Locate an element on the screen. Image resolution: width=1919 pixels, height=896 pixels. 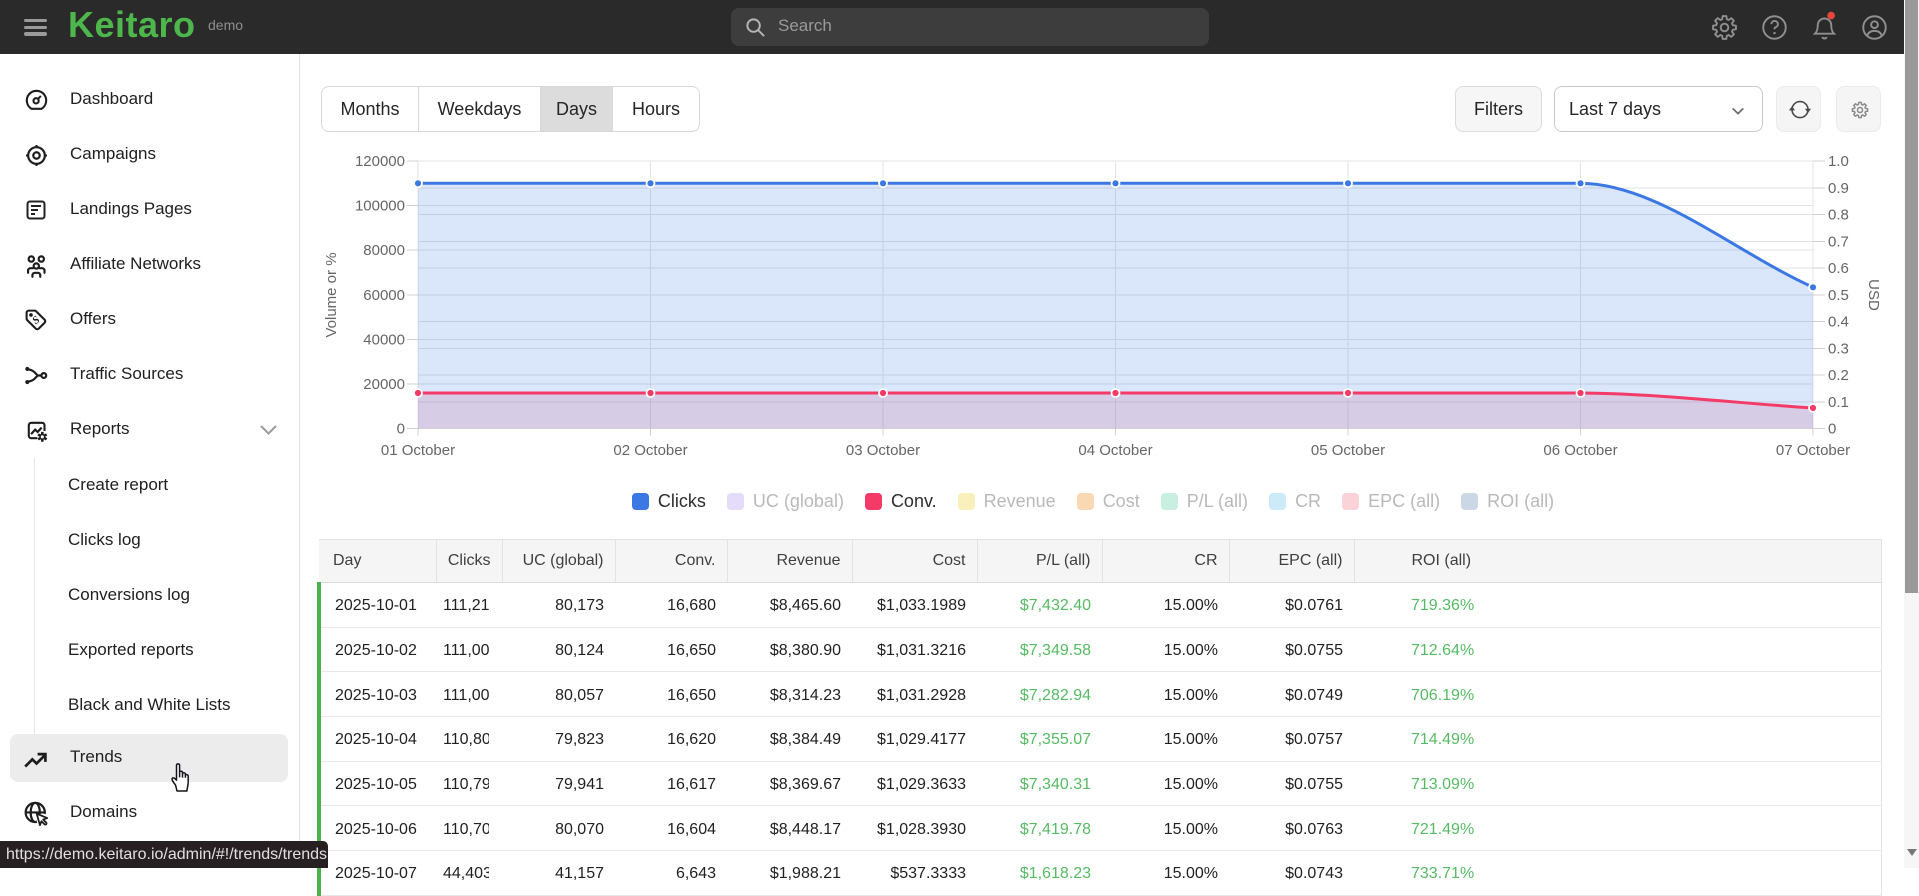
svg-text: 60000 is located at coordinates (384, 295).